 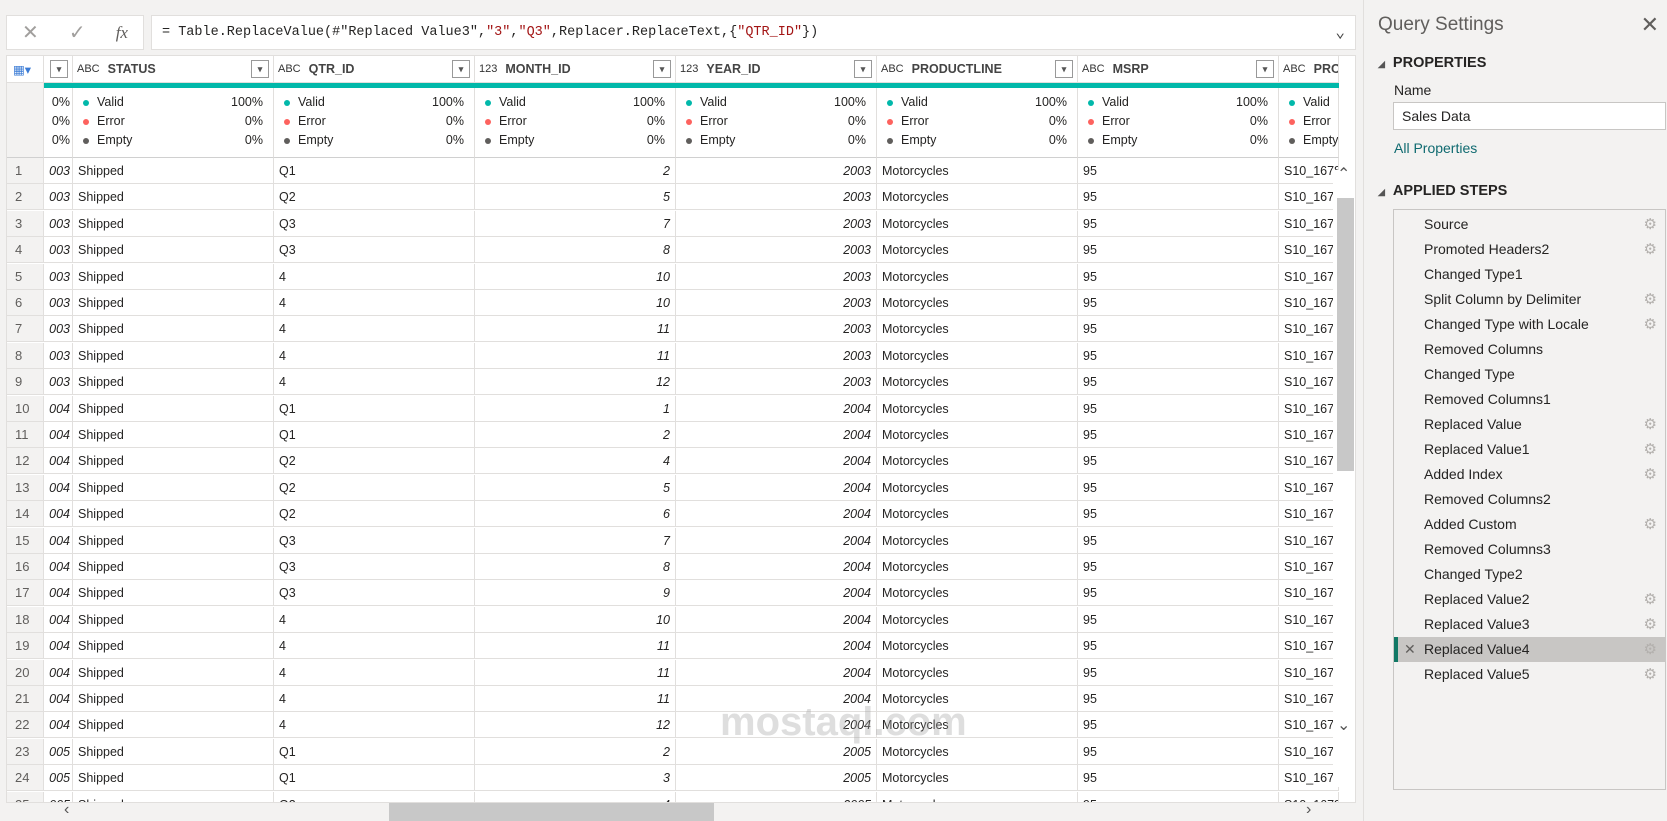 I want to click on applied-step: ✕ Replaced Value4 ⚙, so click(x=1529, y=649).